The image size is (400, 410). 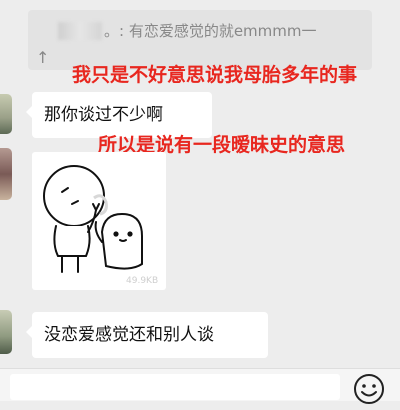 What do you see at coordinates (369, 389) in the screenshot?
I see `smiley-face-icon` at bounding box center [369, 389].